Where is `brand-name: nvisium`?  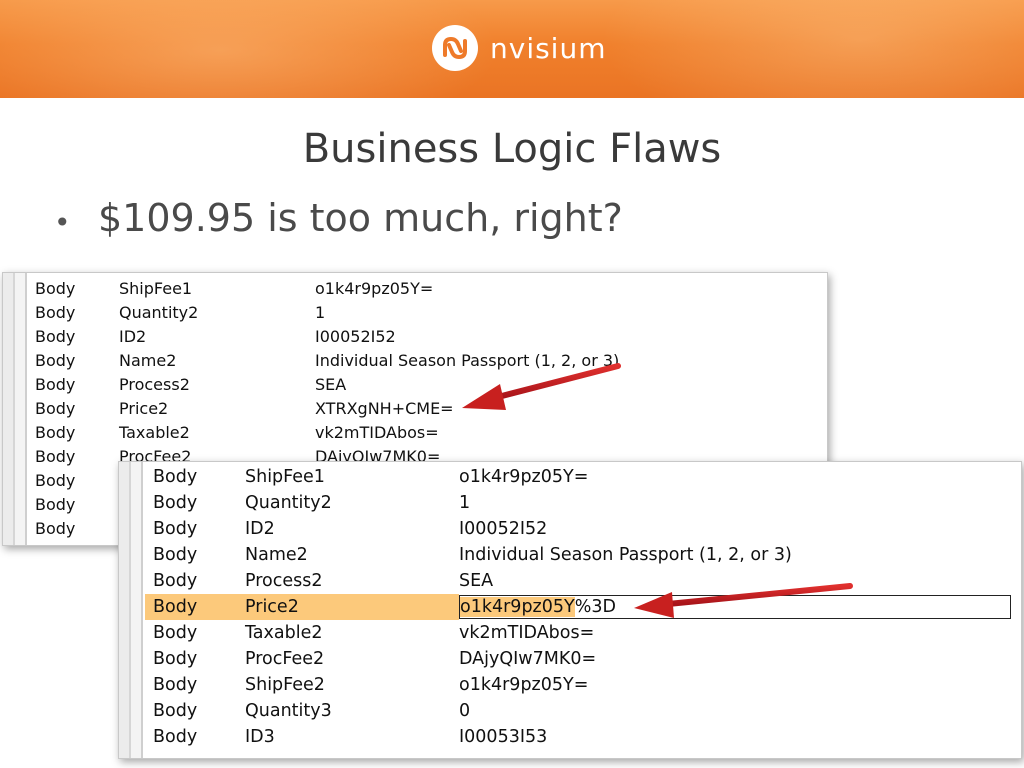
brand-name: nvisium is located at coordinates (548, 48).